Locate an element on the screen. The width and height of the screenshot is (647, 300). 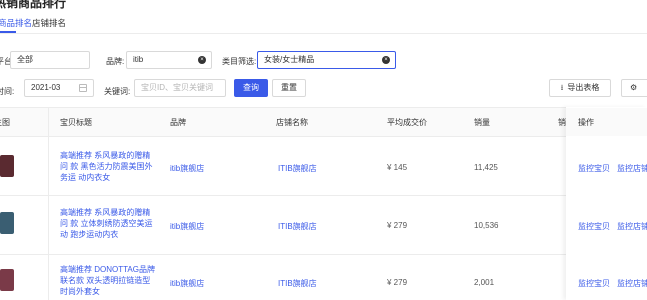
query-button: 查询 is located at coordinates (251, 88).